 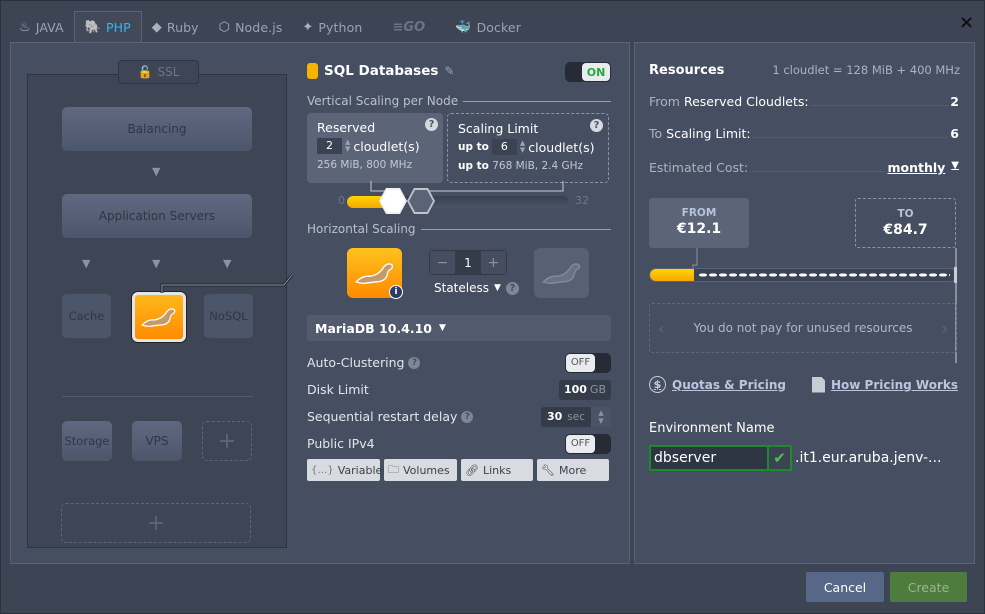 I want to click on disk-limit-input: 100 GB, so click(x=584, y=389).